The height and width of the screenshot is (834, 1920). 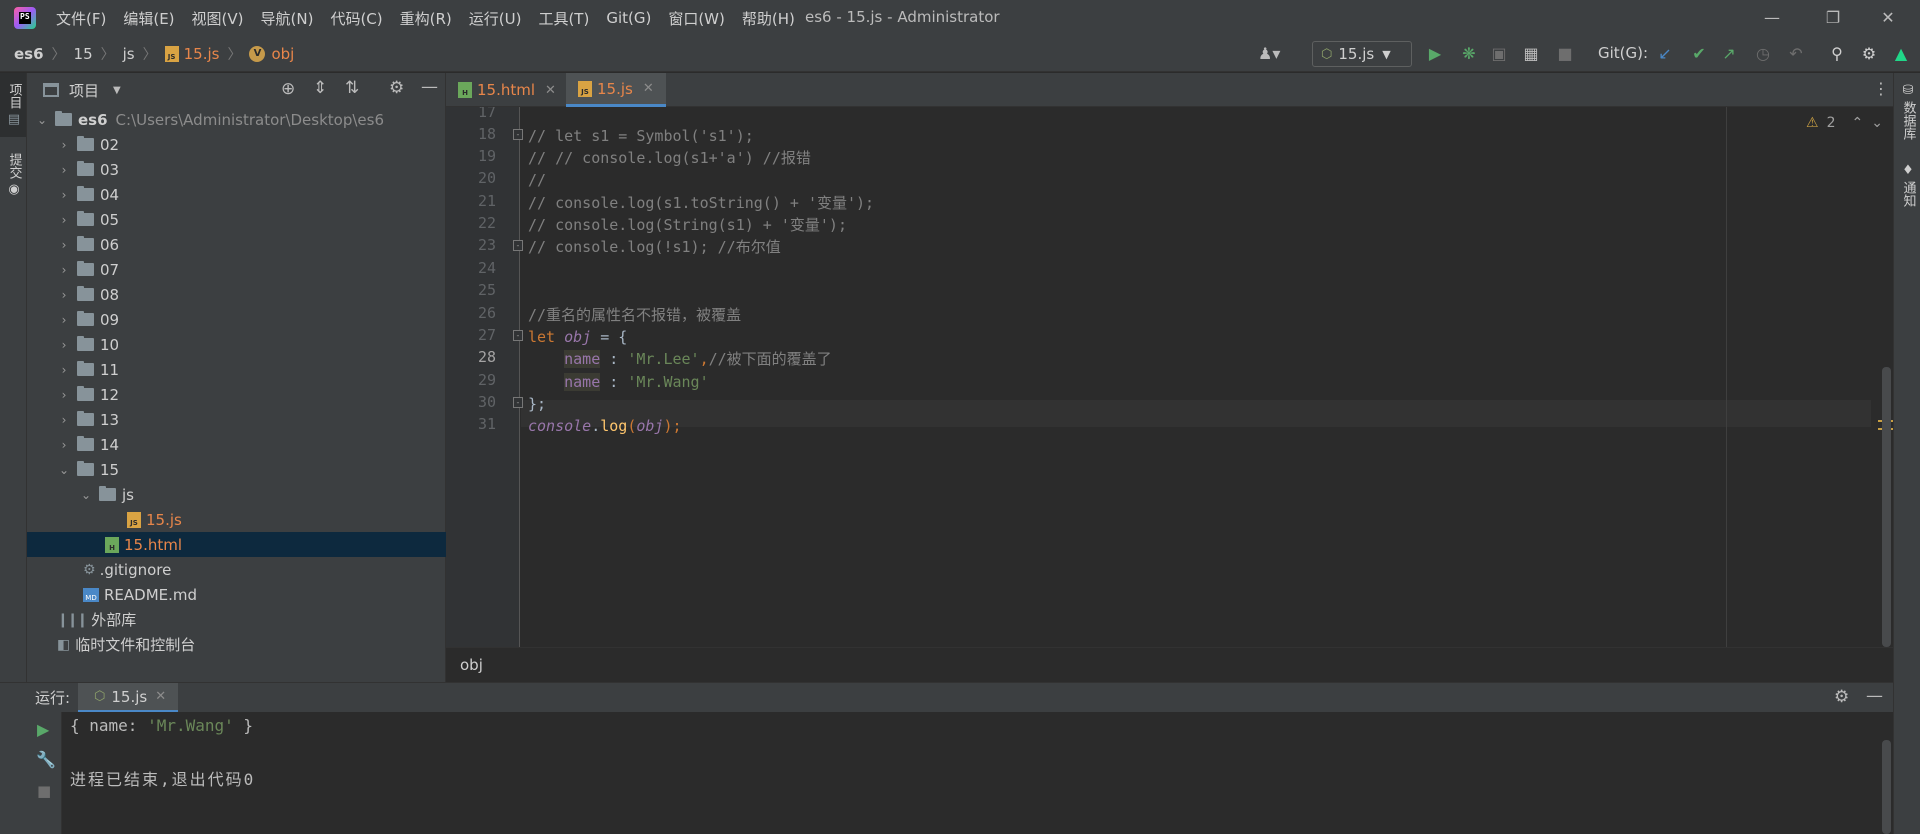 I want to click on tree-folder-03: › 03, so click(x=236, y=169).